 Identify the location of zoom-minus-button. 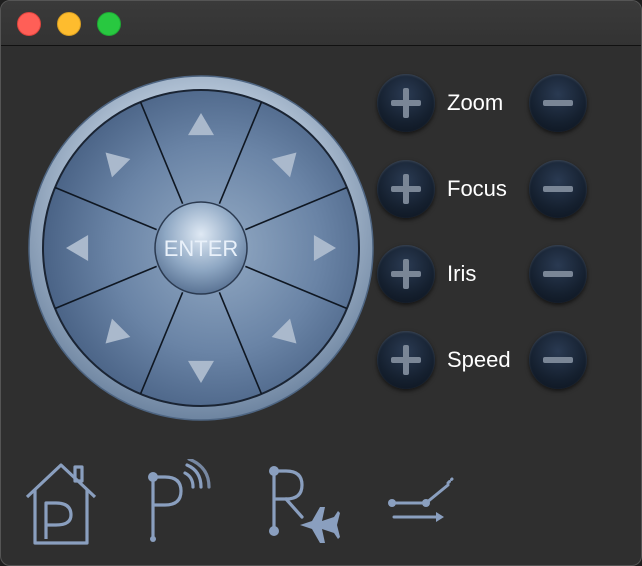
(558, 103).